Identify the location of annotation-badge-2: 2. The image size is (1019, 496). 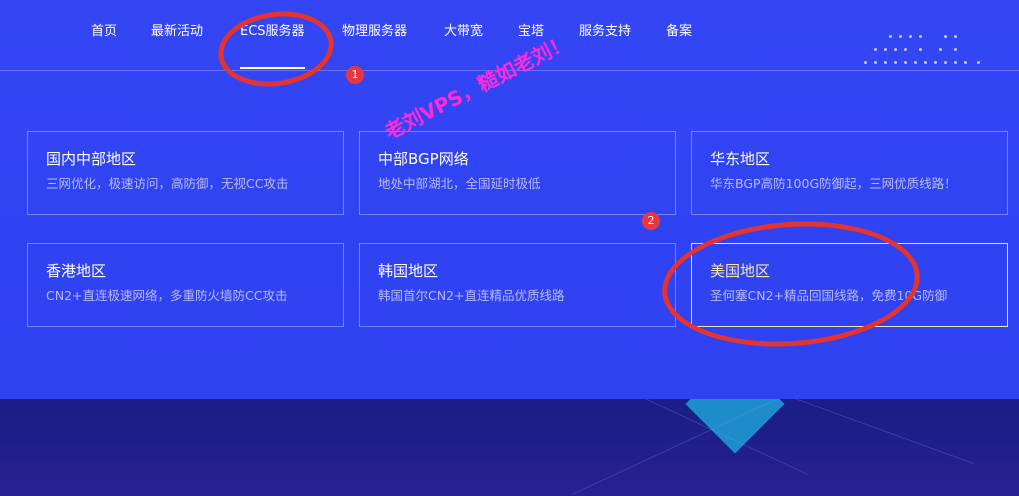
(651, 221).